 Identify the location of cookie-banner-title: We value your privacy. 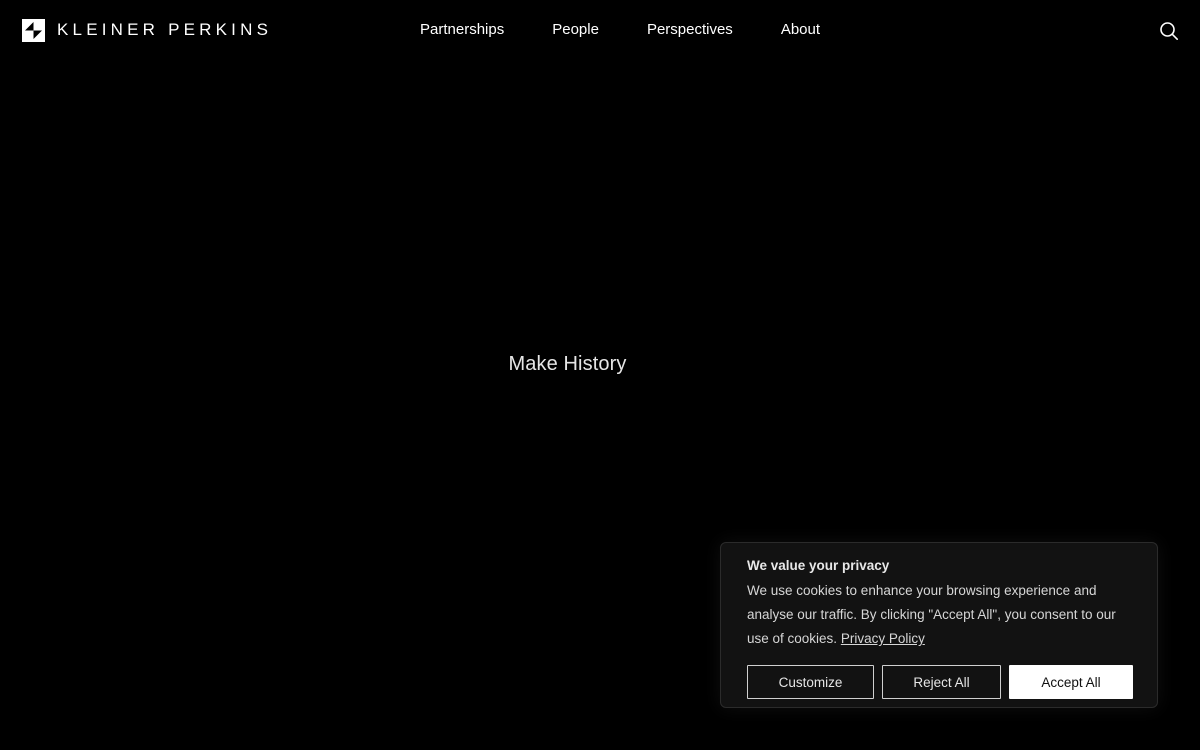
(818, 565).